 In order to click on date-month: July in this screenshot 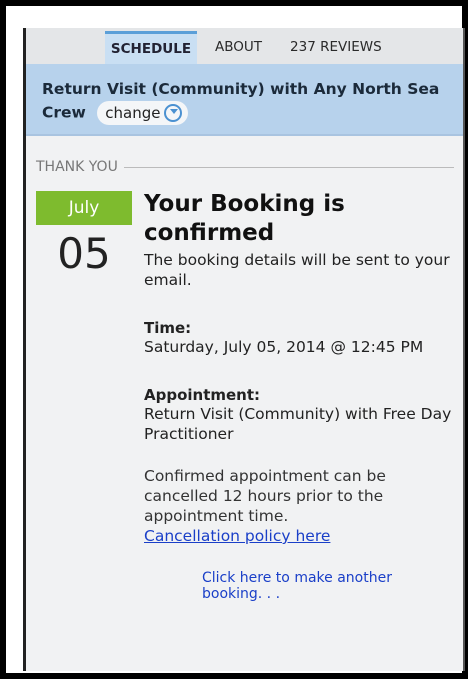, I will do `click(84, 208)`.